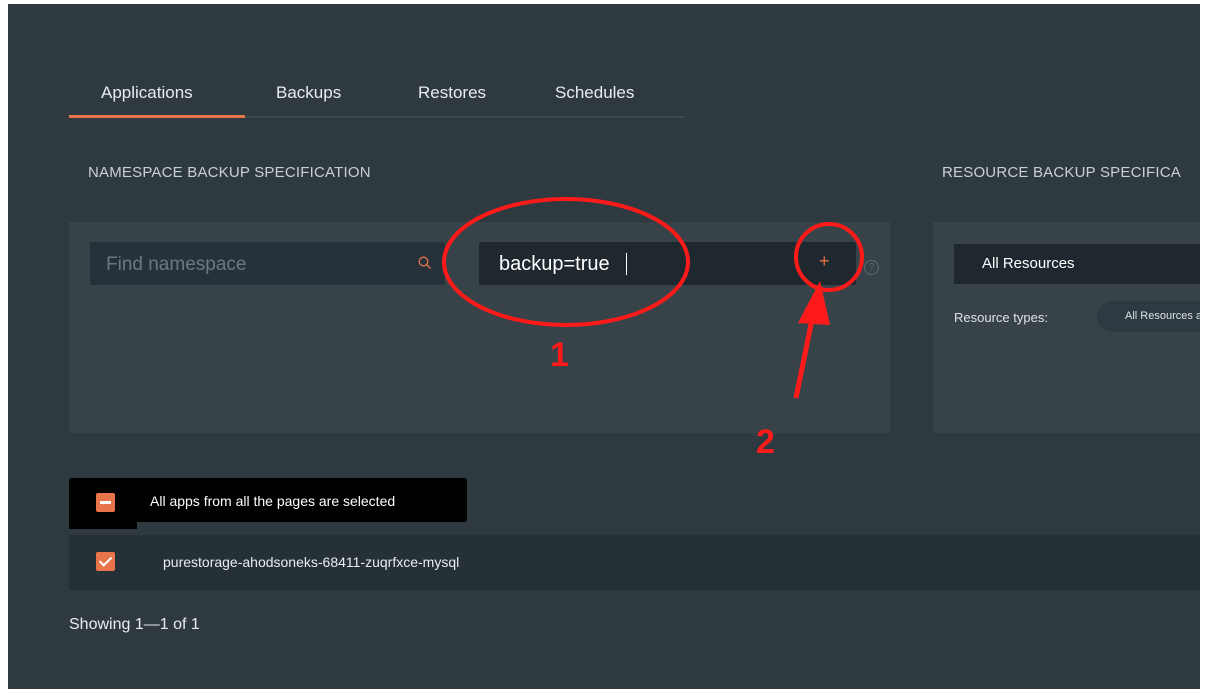 This screenshot has height=689, width=1207. What do you see at coordinates (765, 442) in the screenshot?
I see `annotation-step-2: 2` at bounding box center [765, 442].